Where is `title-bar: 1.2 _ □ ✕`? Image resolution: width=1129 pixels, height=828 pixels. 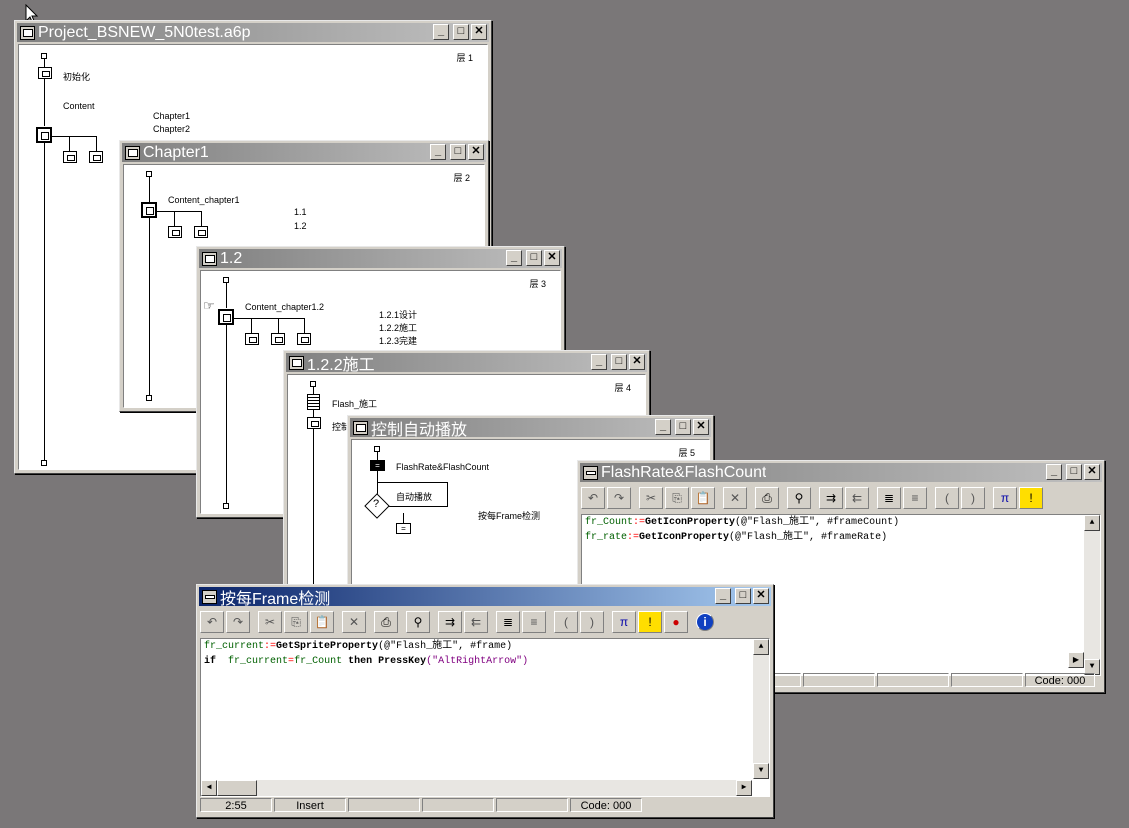
title-bar: 1.2 _ □ ✕ is located at coordinates (380, 258).